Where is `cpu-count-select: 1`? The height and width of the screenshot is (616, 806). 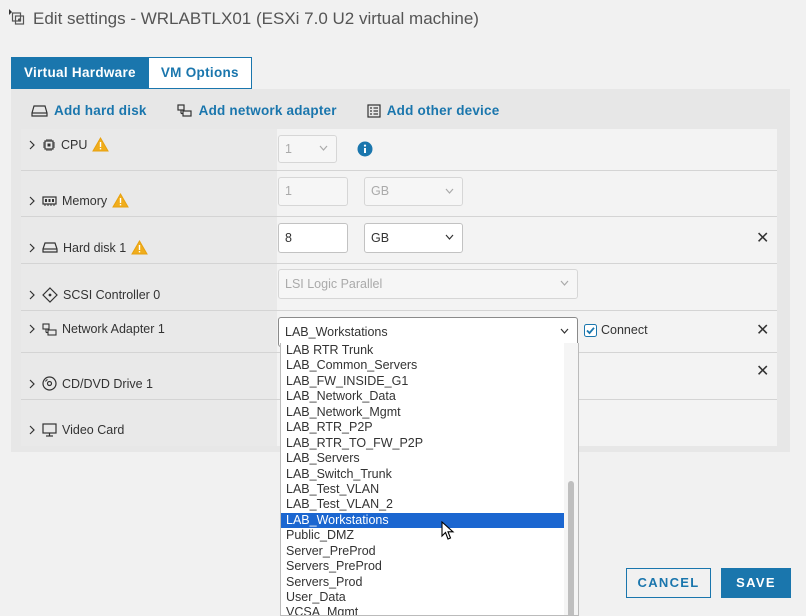
cpu-count-select: 1 is located at coordinates (307, 149).